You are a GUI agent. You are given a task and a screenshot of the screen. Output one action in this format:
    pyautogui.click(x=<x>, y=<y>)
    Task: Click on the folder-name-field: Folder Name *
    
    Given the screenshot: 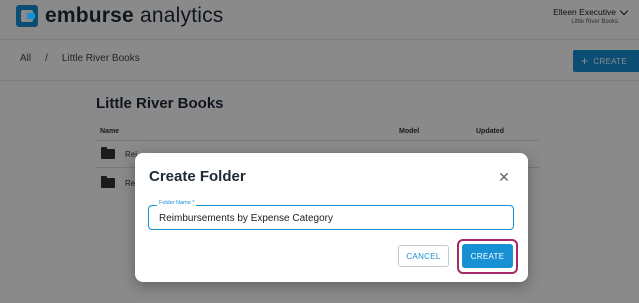 What is the action you would take?
    pyautogui.click(x=331, y=215)
    